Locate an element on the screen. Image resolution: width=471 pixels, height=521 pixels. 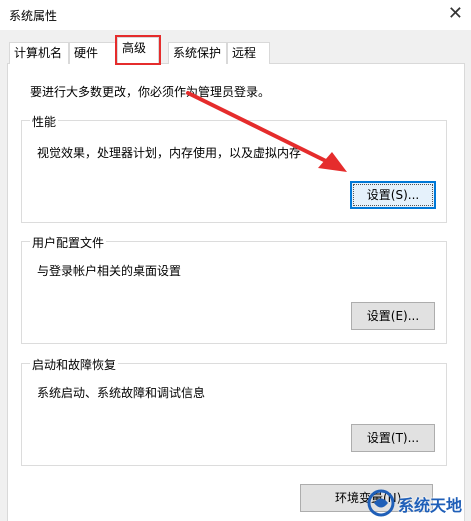
tab-label: 系统保护 is located at coordinates (197, 53).